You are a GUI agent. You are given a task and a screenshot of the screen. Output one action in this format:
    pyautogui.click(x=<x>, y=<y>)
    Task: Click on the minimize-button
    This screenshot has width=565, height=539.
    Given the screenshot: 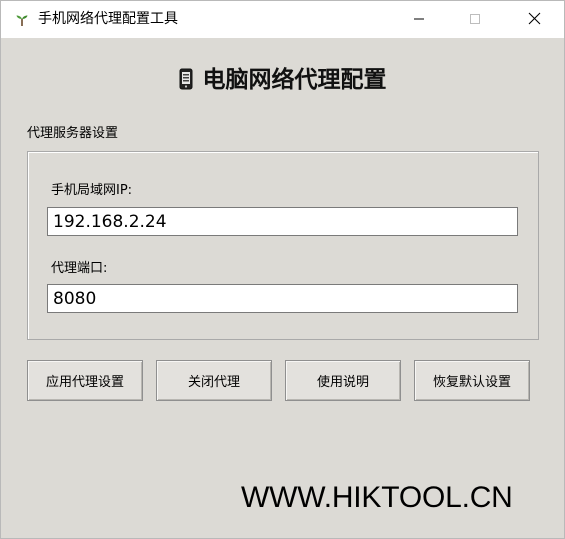 What is the action you would take?
    pyautogui.click(x=419, y=19)
    